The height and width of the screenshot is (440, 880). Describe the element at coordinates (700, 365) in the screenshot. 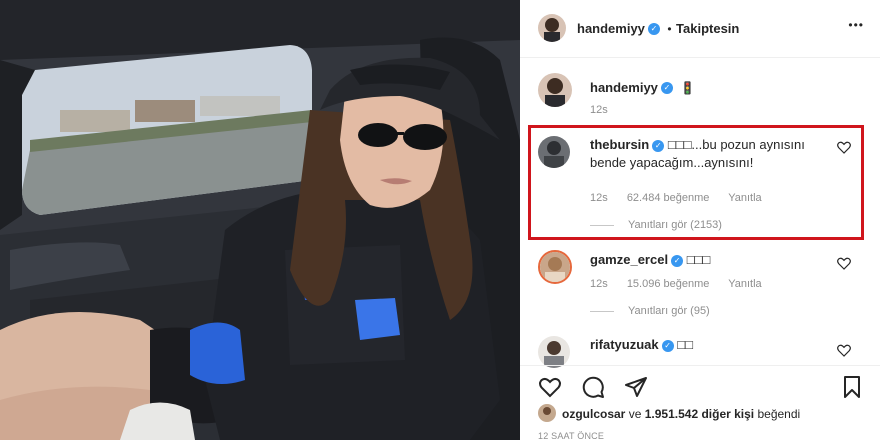

I see `actions-divider` at that location.